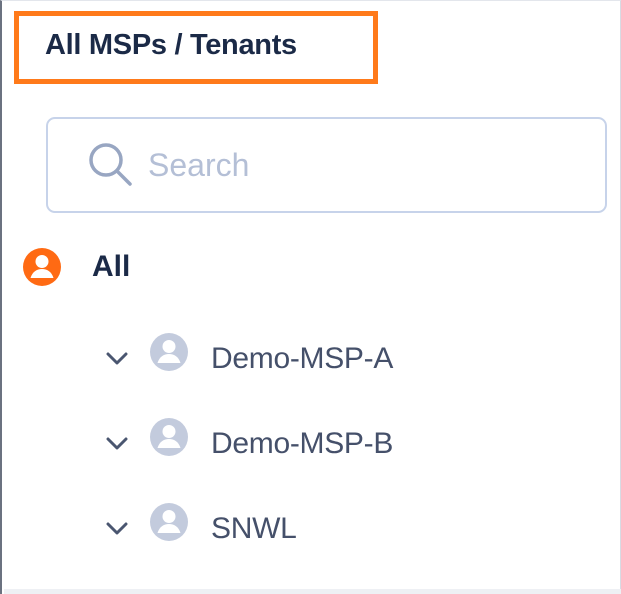 This screenshot has height=594, width=621. I want to click on search-box, so click(326, 165).